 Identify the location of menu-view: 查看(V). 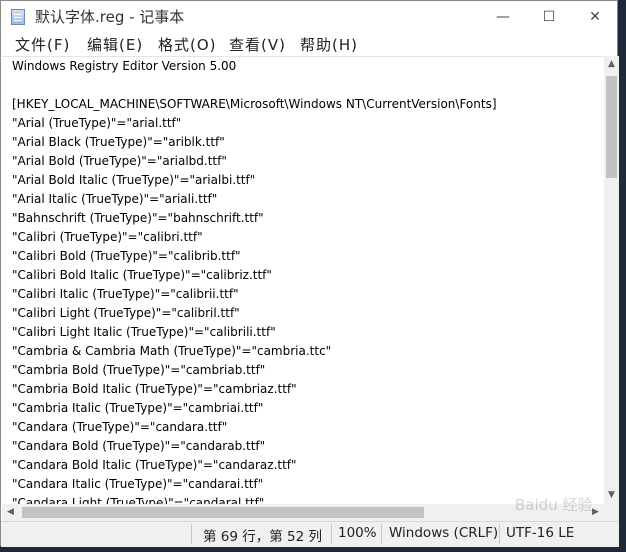
(257, 44).